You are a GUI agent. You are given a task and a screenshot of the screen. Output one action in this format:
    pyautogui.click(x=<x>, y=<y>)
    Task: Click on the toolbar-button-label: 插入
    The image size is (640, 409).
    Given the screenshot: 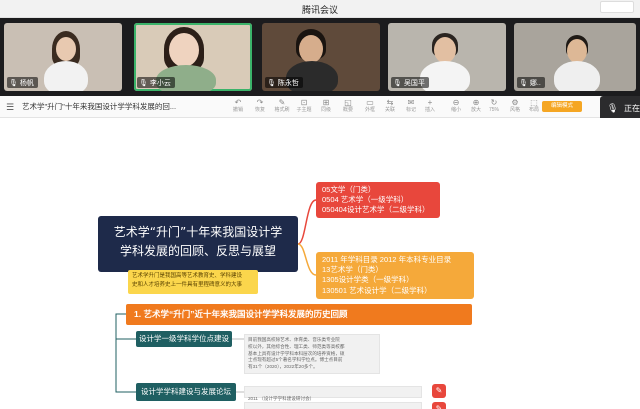 What is the action you would take?
    pyautogui.click(x=429, y=110)
    